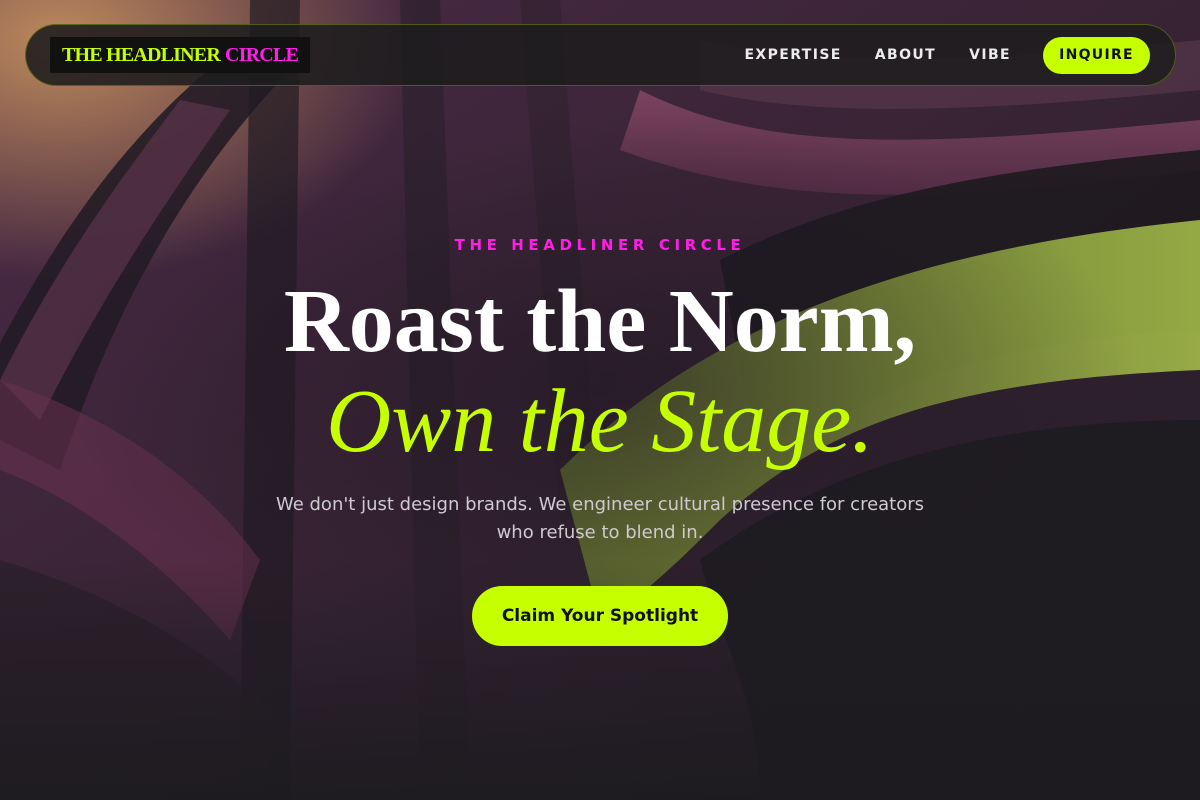 This screenshot has height=800, width=1200. I want to click on nav-link-vibe: VIBE, so click(990, 55).